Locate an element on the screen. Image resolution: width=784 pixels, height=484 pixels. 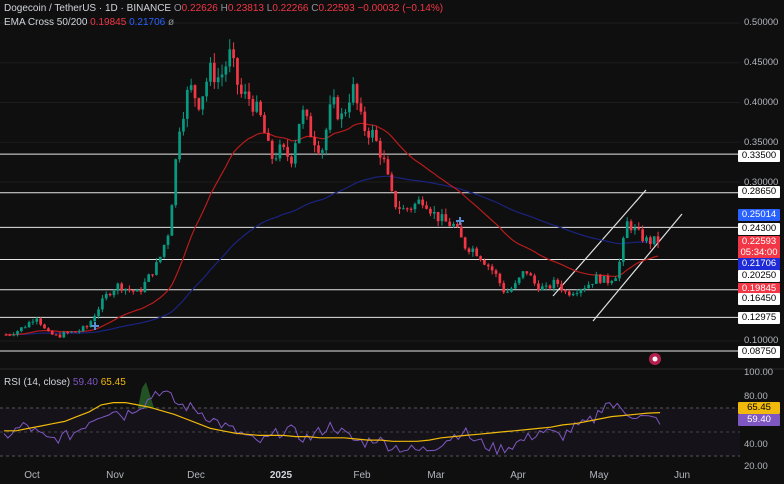
ema-legend: EMA Cross 50/200 0.19845 0.21706 ø is located at coordinates (89, 22).